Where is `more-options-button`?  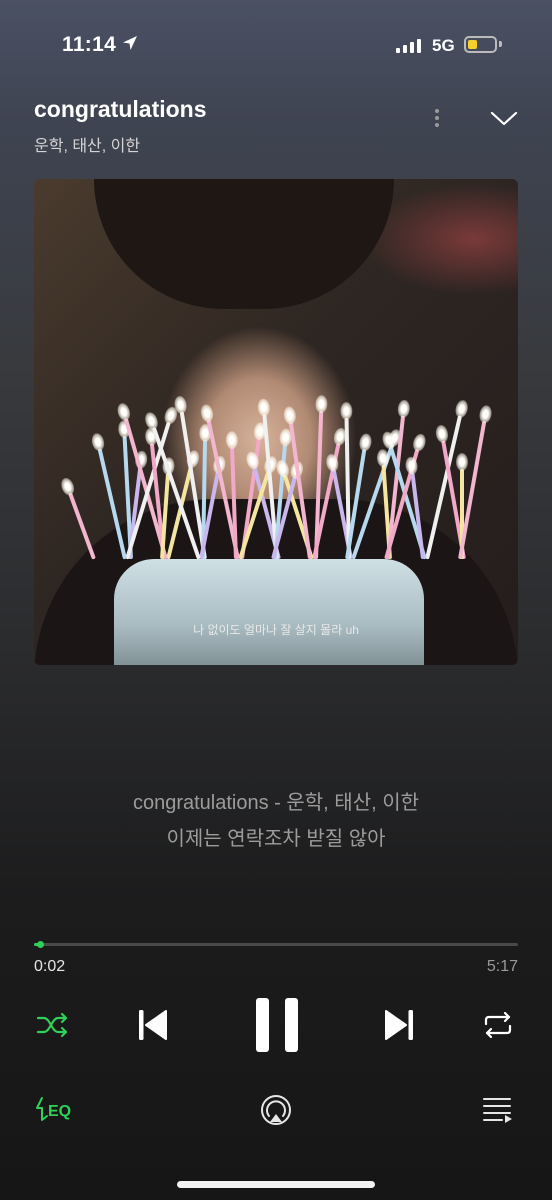
more-options-button is located at coordinates (437, 121).